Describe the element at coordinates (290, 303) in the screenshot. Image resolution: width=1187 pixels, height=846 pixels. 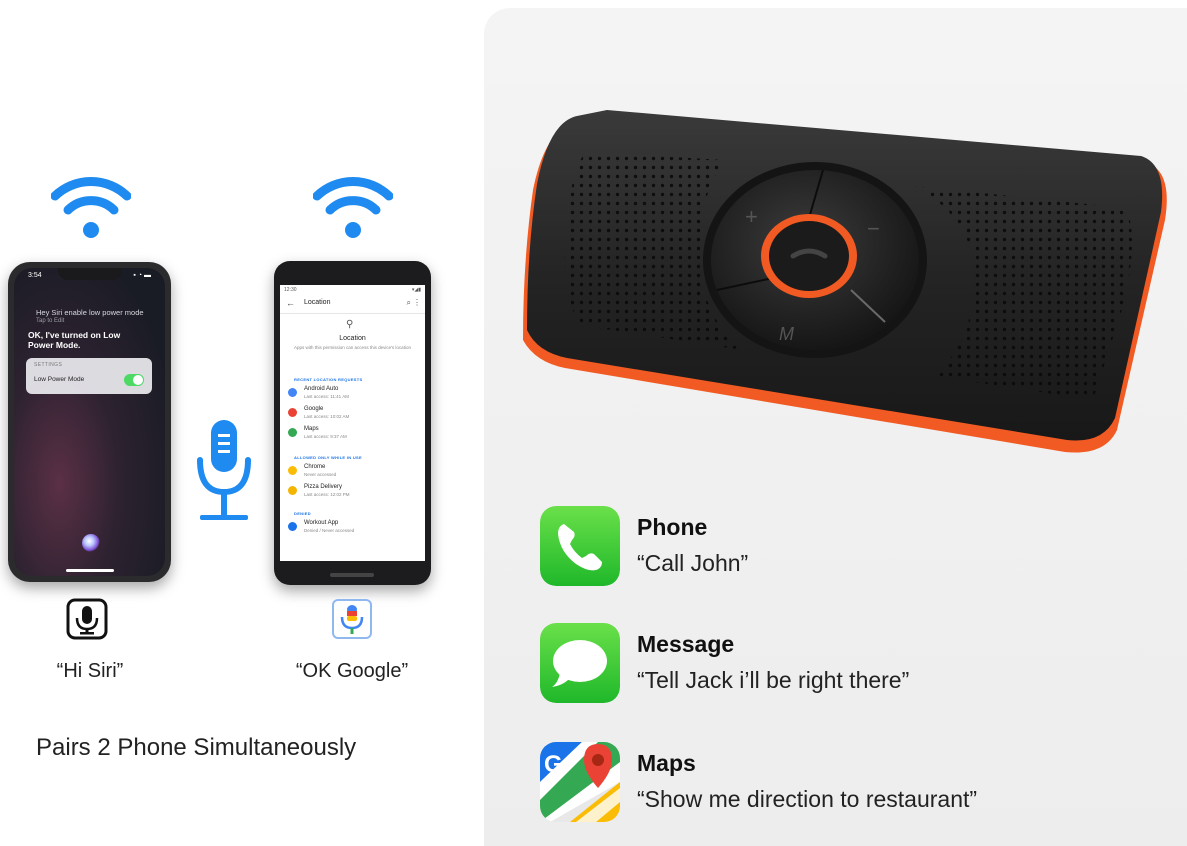
I see `back-arrow-icon: ←` at that location.